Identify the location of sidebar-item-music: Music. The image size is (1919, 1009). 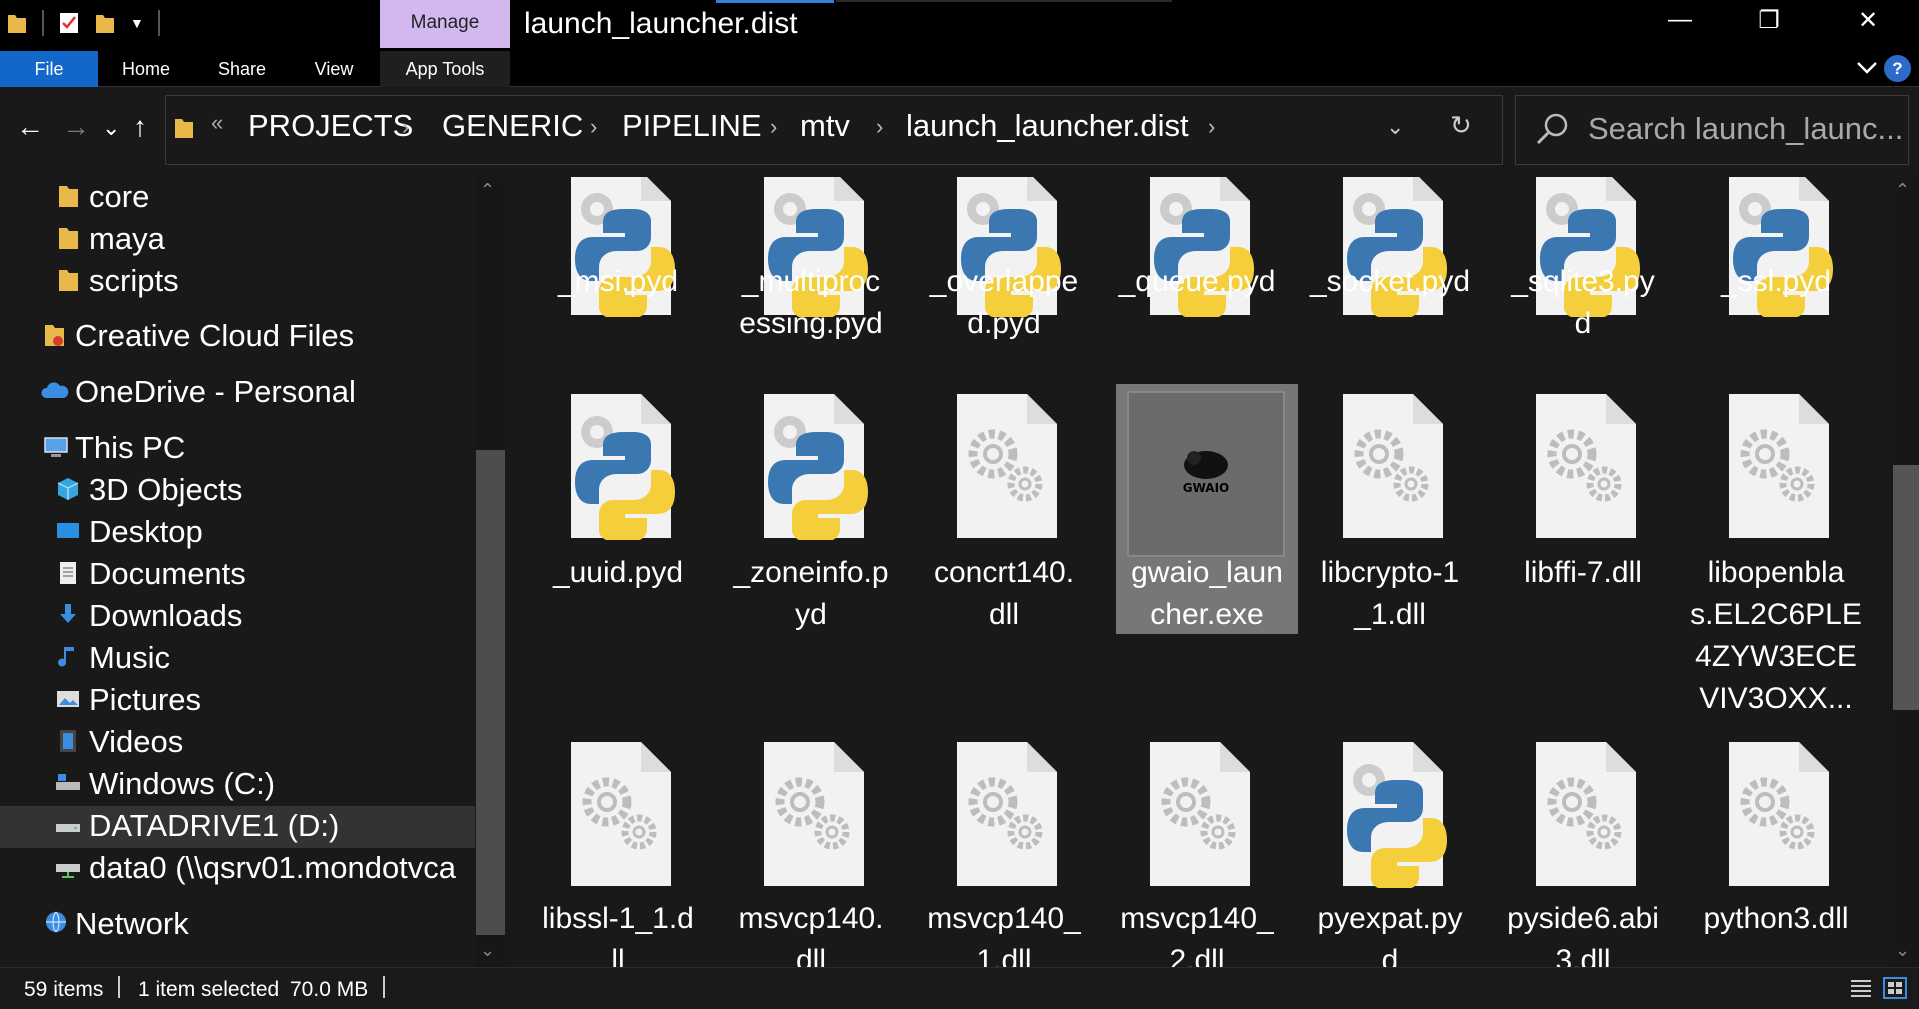
(237, 659).